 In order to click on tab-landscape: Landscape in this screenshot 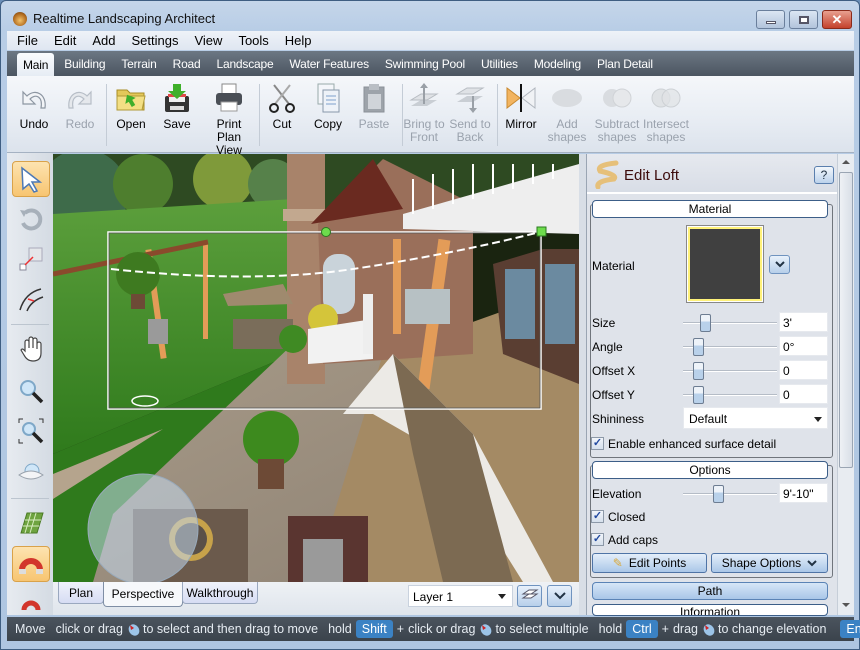, I will do `click(245, 66)`.